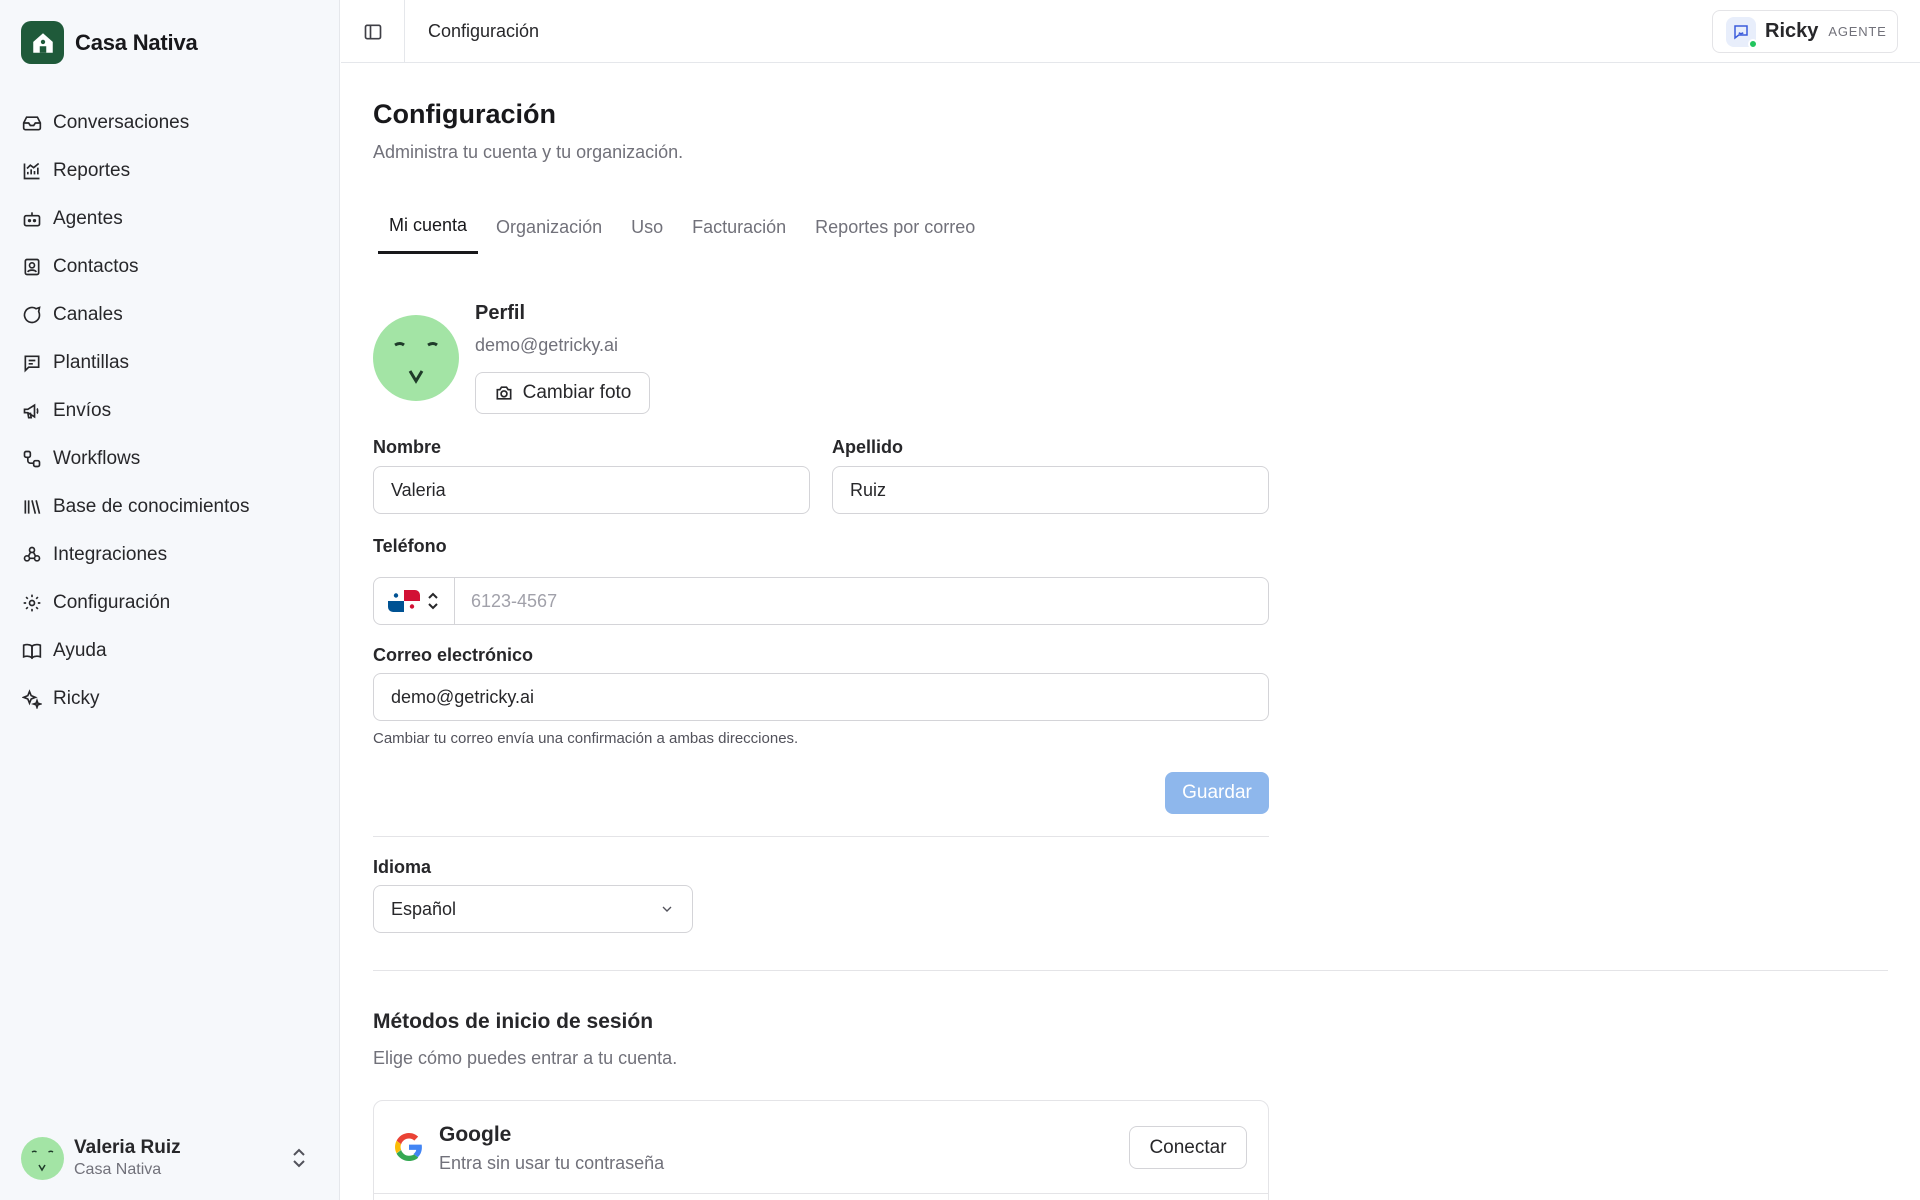 The image size is (1920, 1200). I want to click on save-button: Guardar, so click(1217, 793).